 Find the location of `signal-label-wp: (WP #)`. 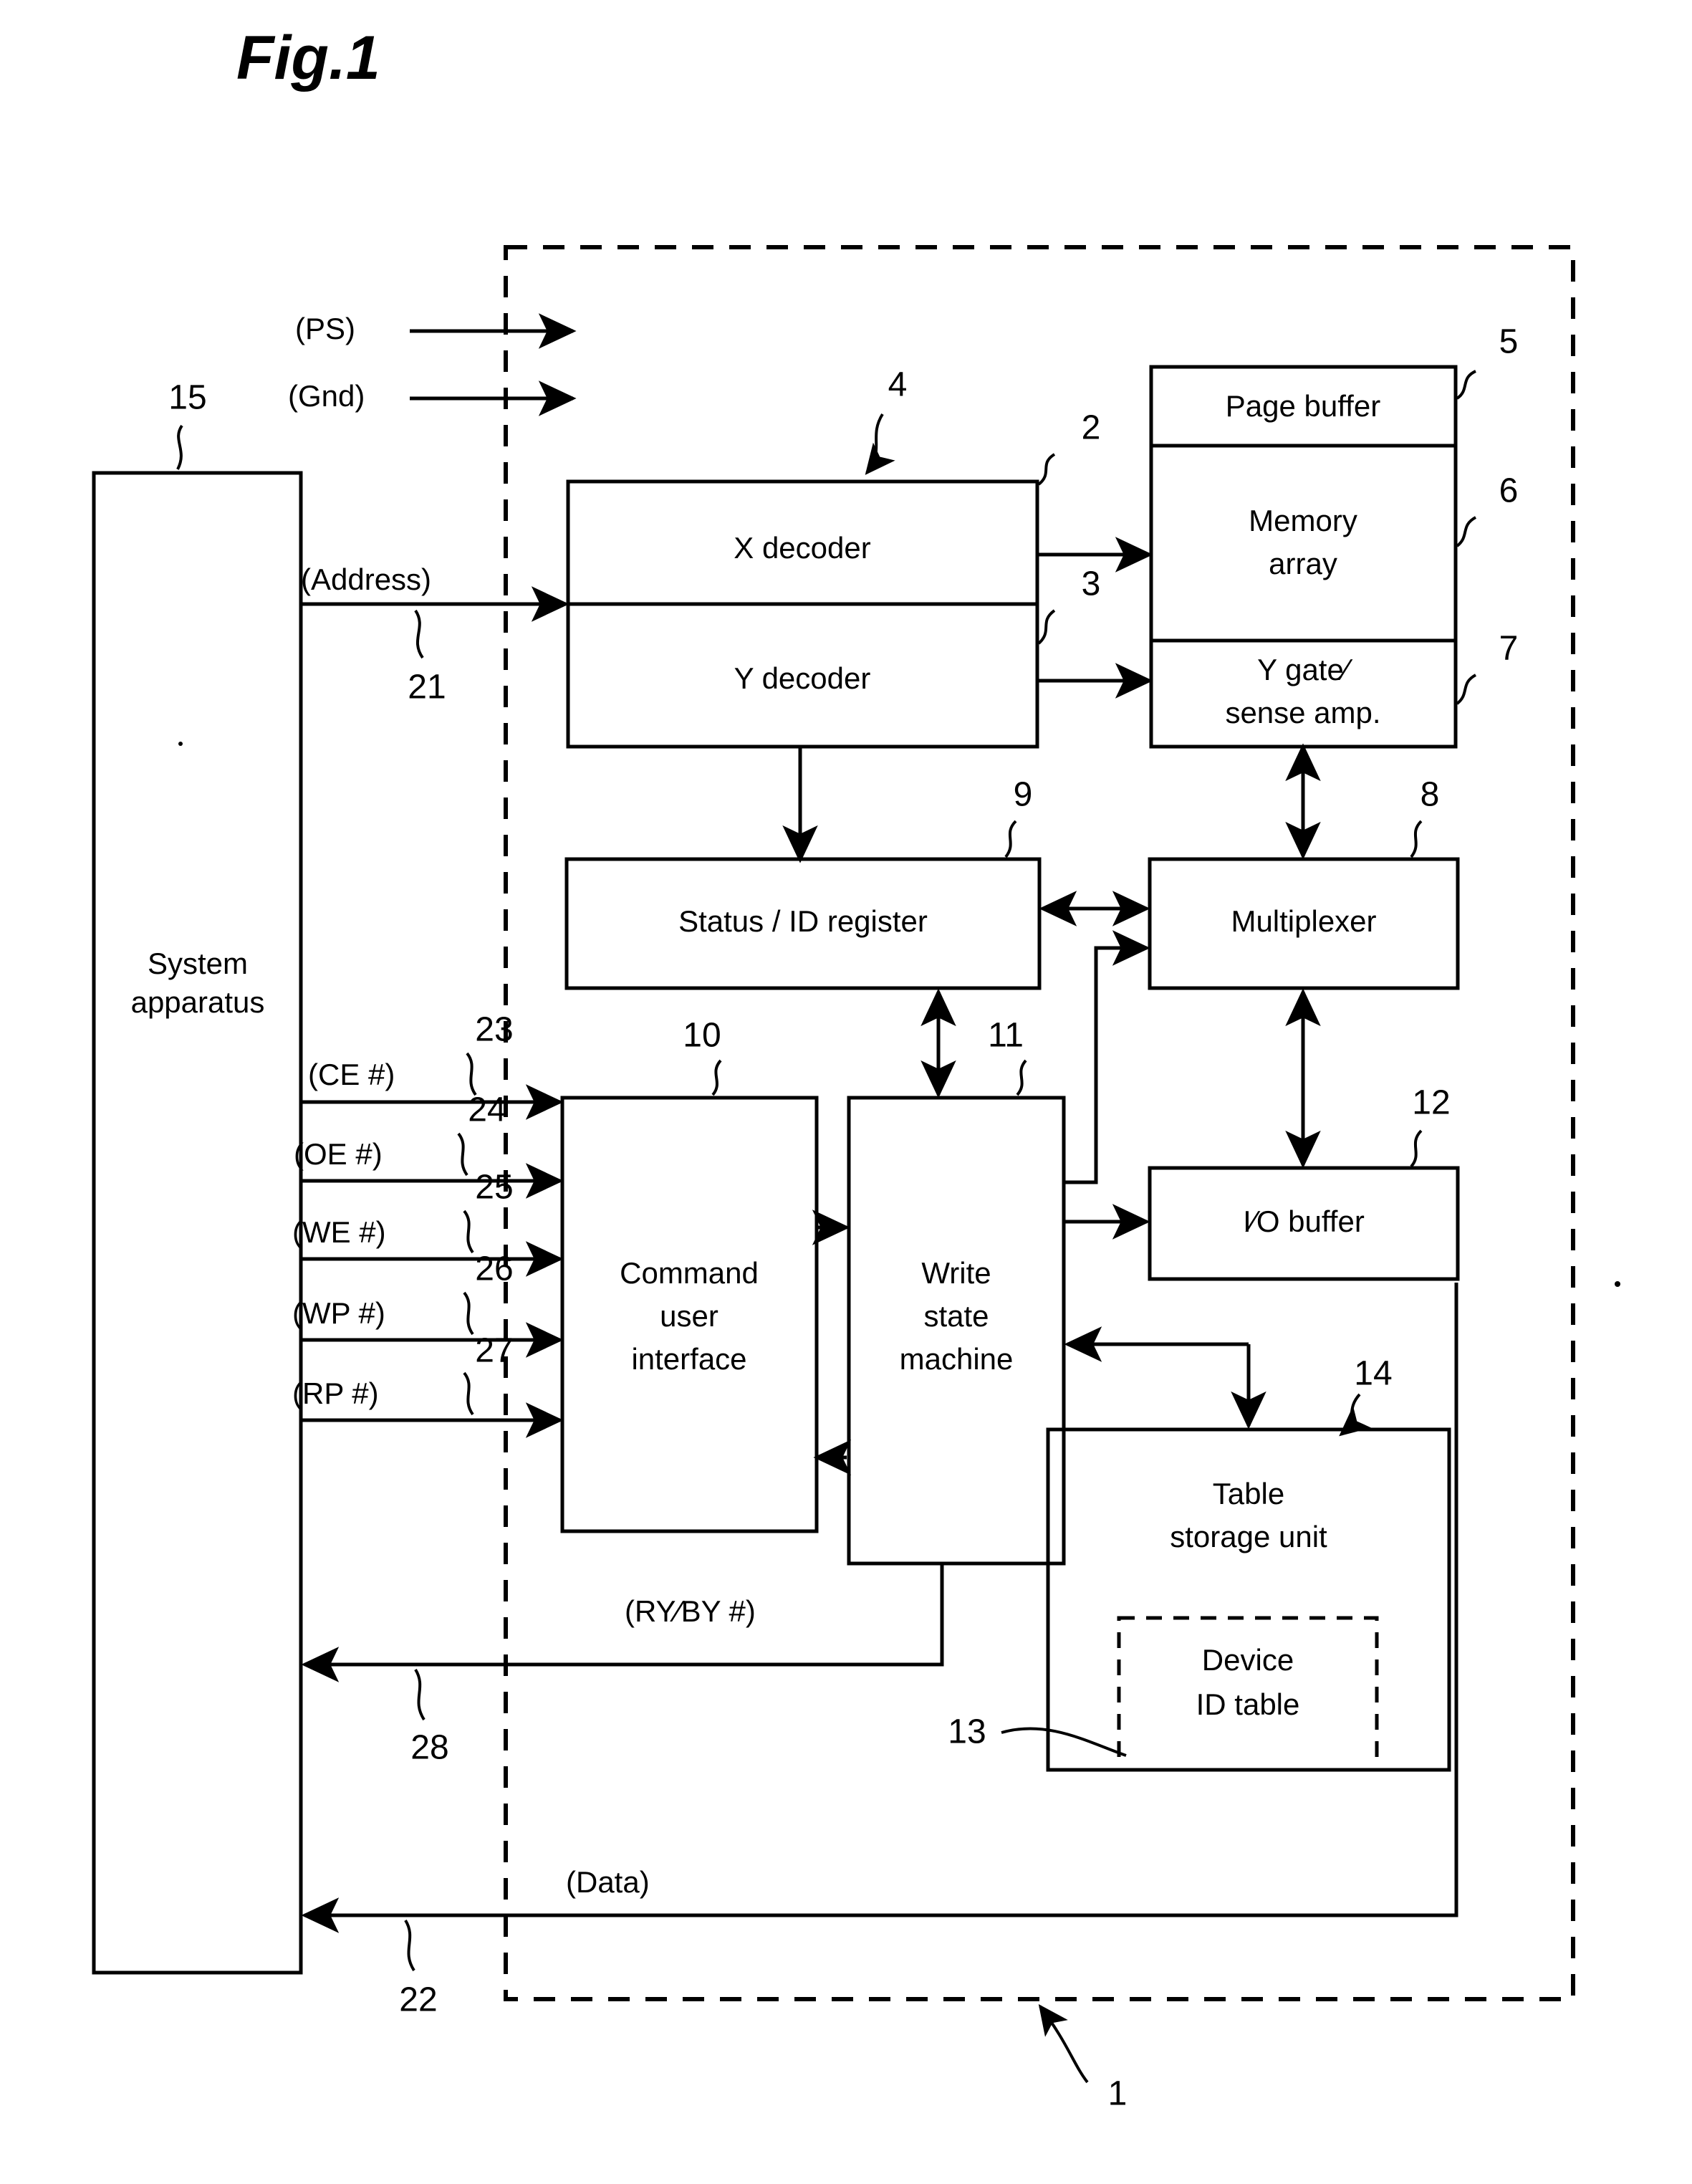

signal-label-wp: (WP #) is located at coordinates (338, 1313).